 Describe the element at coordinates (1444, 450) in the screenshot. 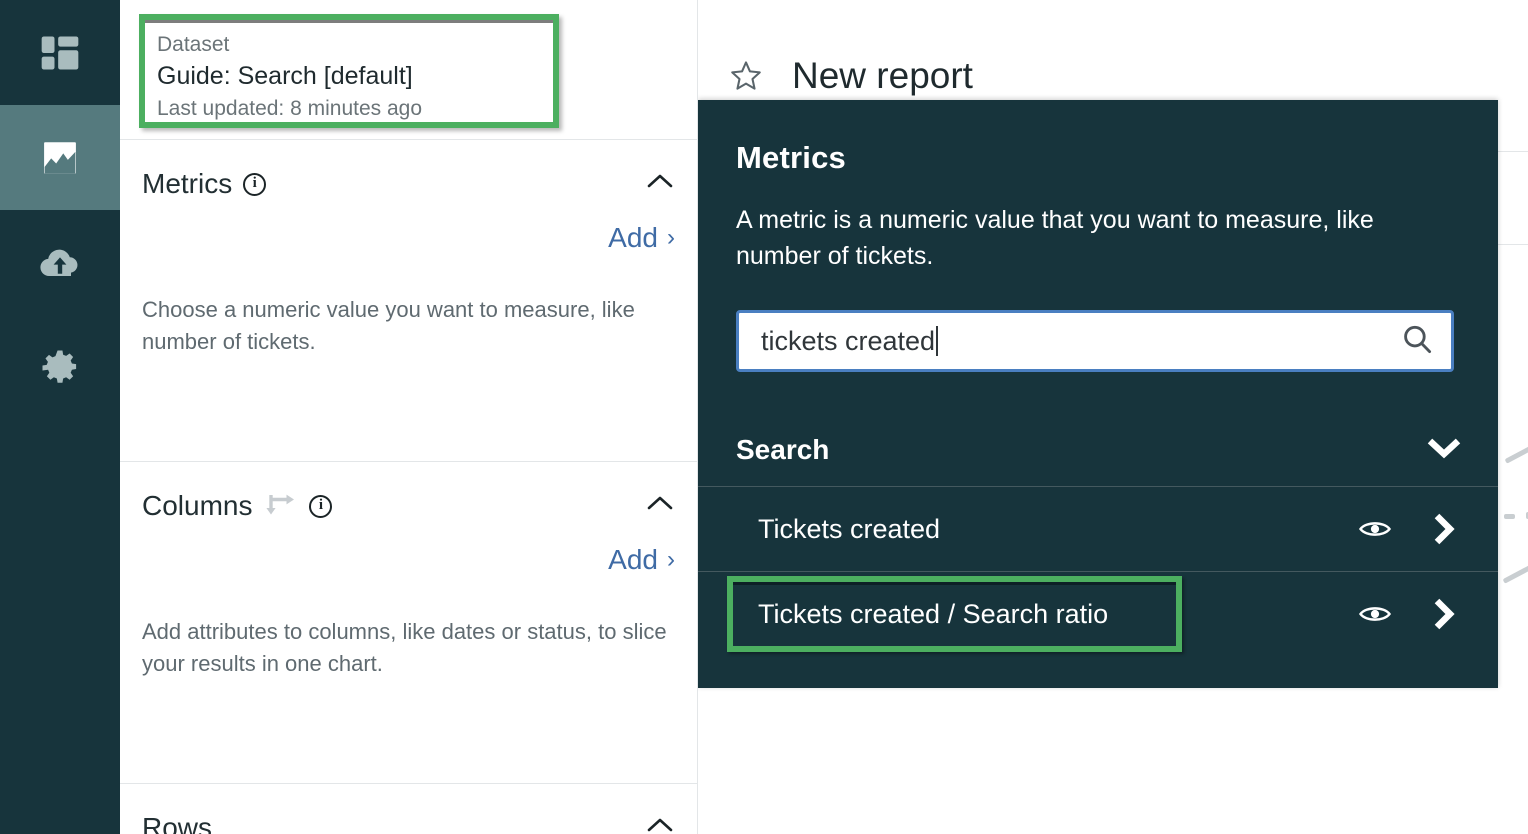

I see `chevron-down-icon` at that location.